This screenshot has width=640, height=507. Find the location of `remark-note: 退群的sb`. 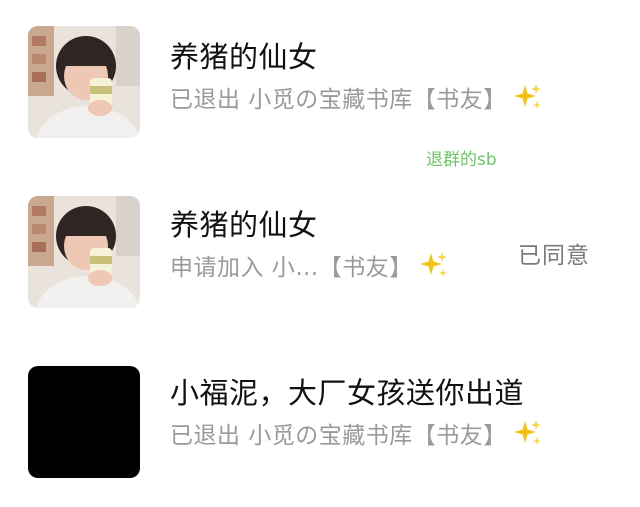

remark-note: 退群的sb is located at coordinates (461, 160).